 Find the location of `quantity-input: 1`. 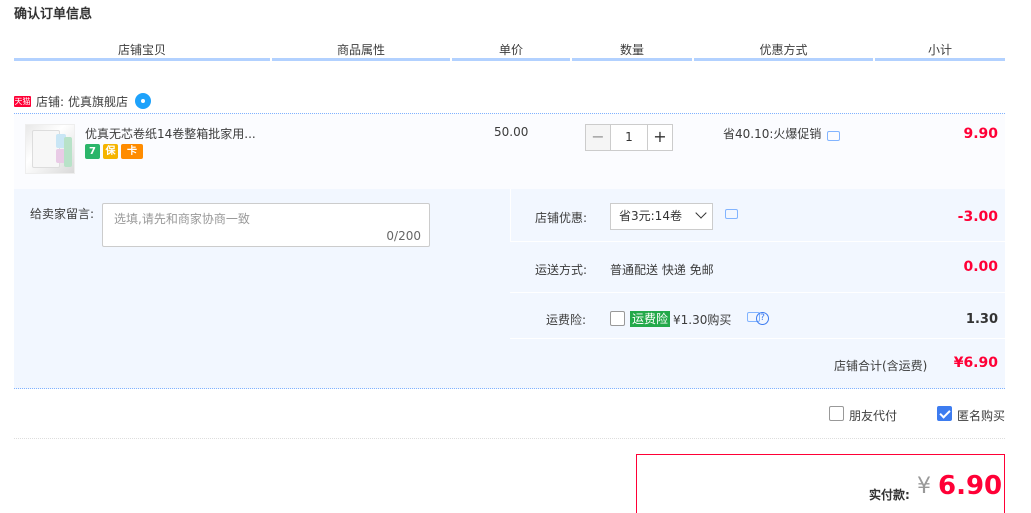

quantity-input: 1 is located at coordinates (629, 137).